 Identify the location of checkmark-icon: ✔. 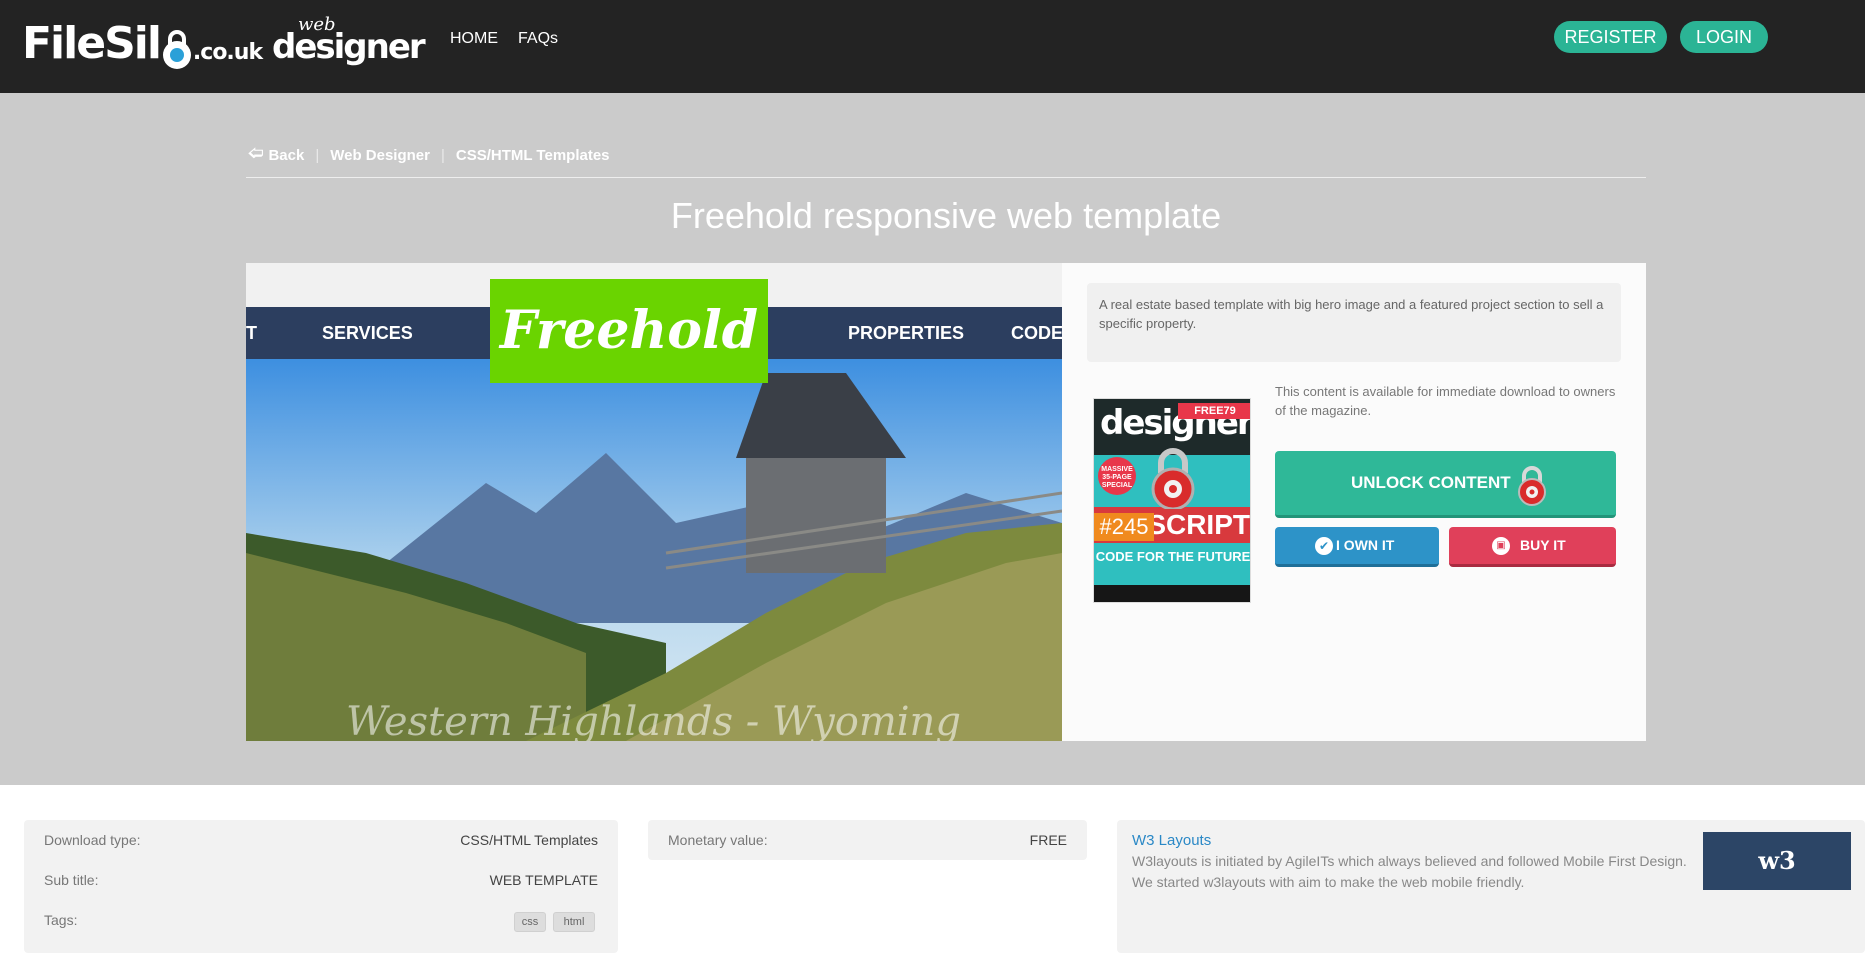
(1324, 546).